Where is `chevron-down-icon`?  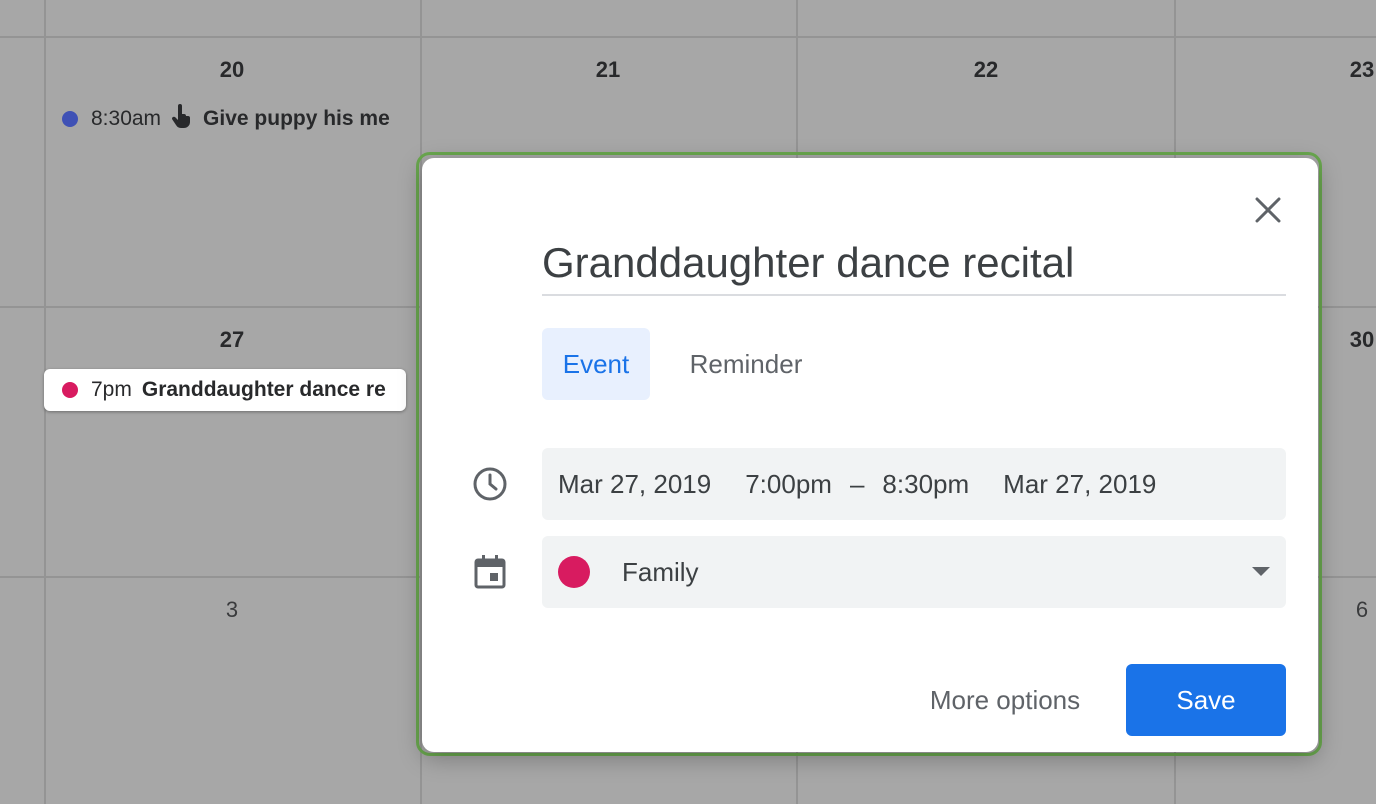 chevron-down-icon is located at coordinates (1261, 571).